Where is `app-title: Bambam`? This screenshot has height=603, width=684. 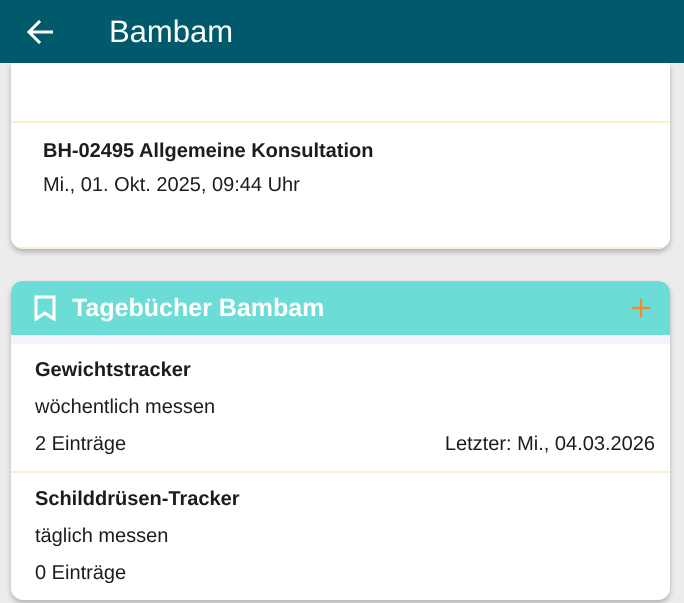
app-title: Bambam is located at coordinates (171, 31).